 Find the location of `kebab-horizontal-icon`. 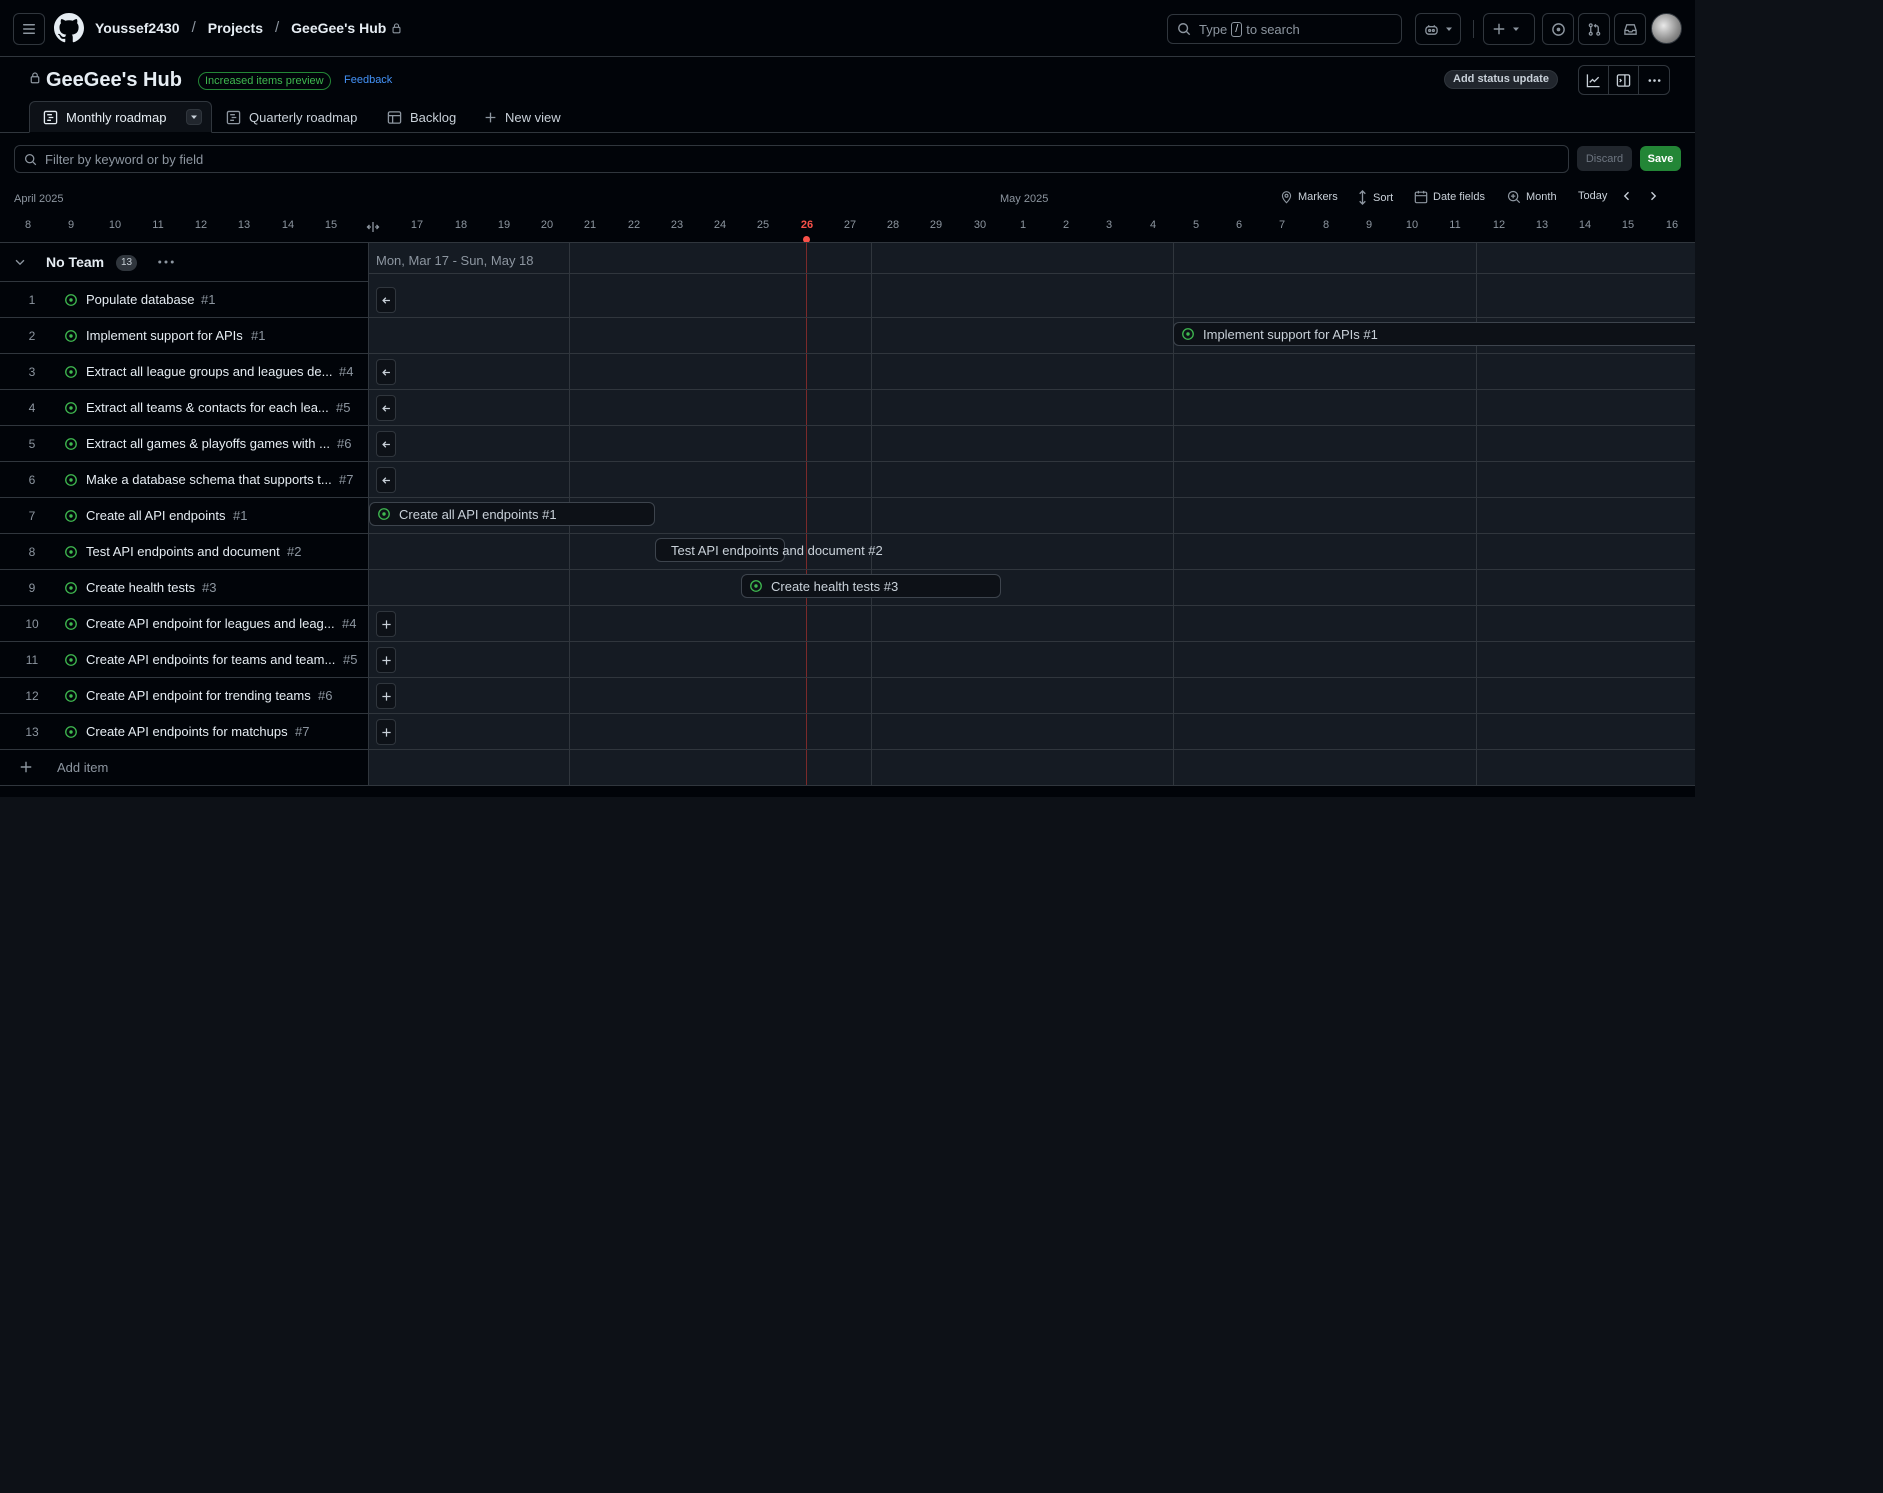

kebab-horizontal-icon is located at coordinates (166, 262).